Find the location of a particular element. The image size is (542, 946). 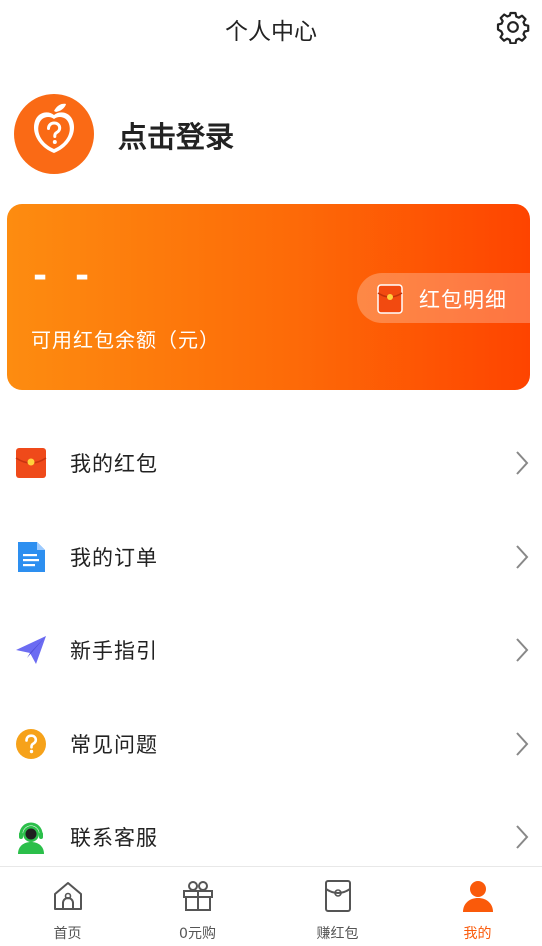

profile-section: 点击登录 is located at coordinates (254, 134).